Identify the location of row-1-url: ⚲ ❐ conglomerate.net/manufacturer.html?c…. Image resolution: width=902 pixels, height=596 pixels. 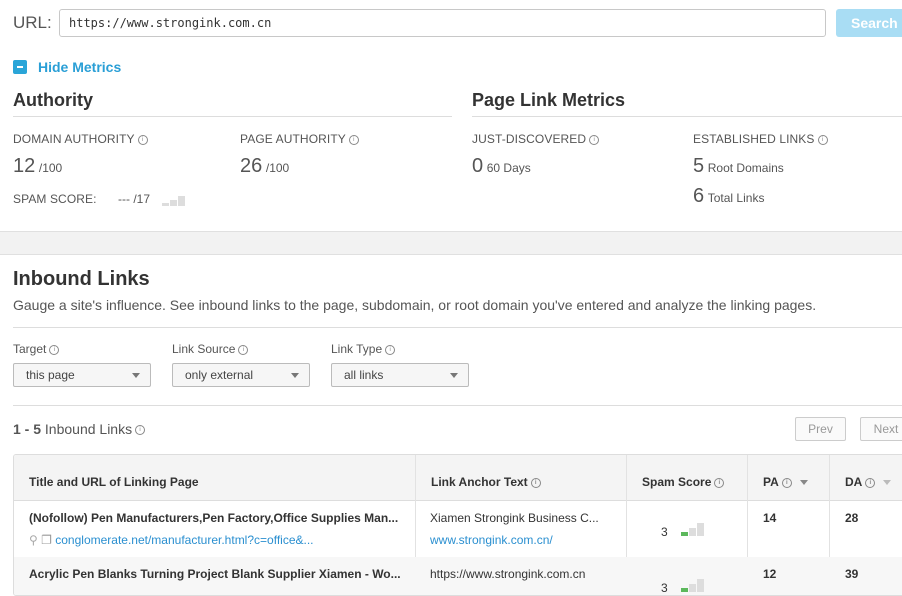
(171, 540).